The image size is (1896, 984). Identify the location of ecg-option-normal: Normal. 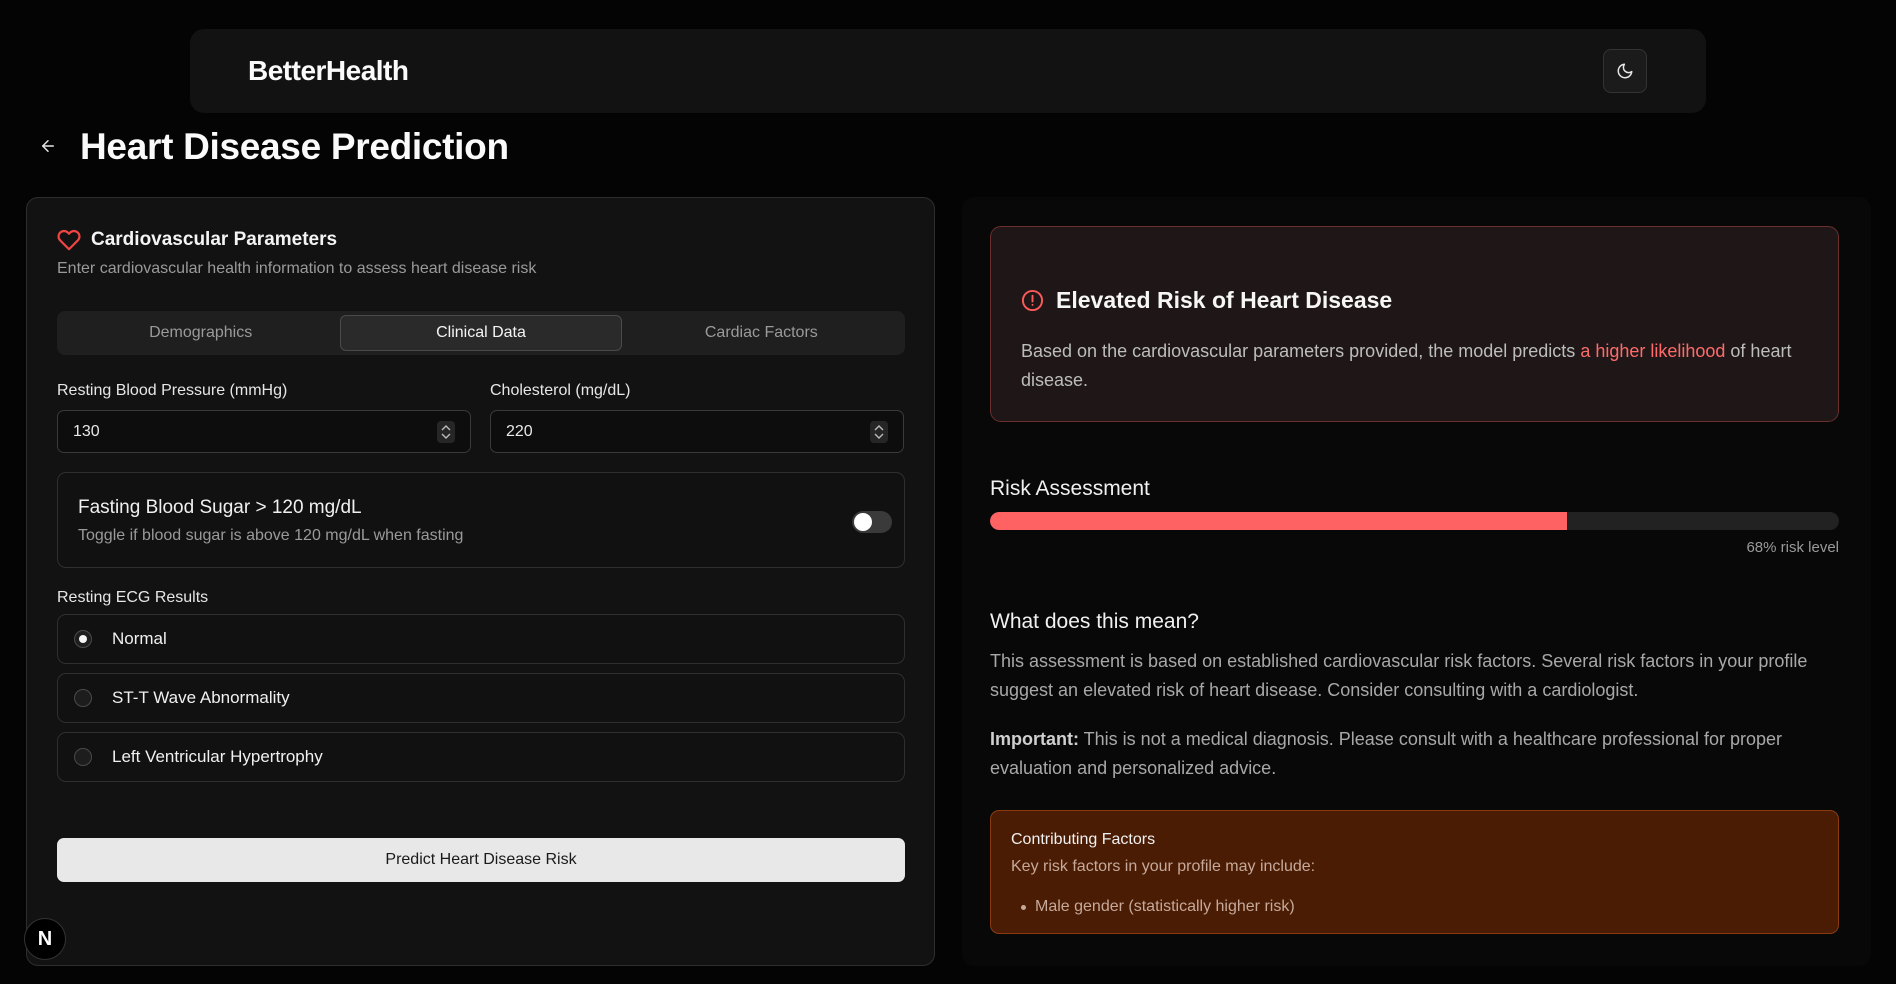
(481, 639).